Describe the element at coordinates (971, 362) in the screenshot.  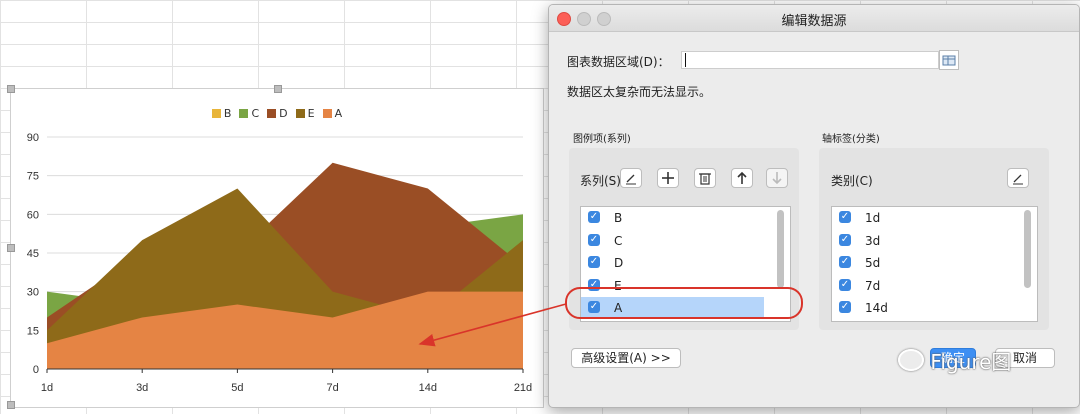
I see `watermark-text: Figure图` at that location.